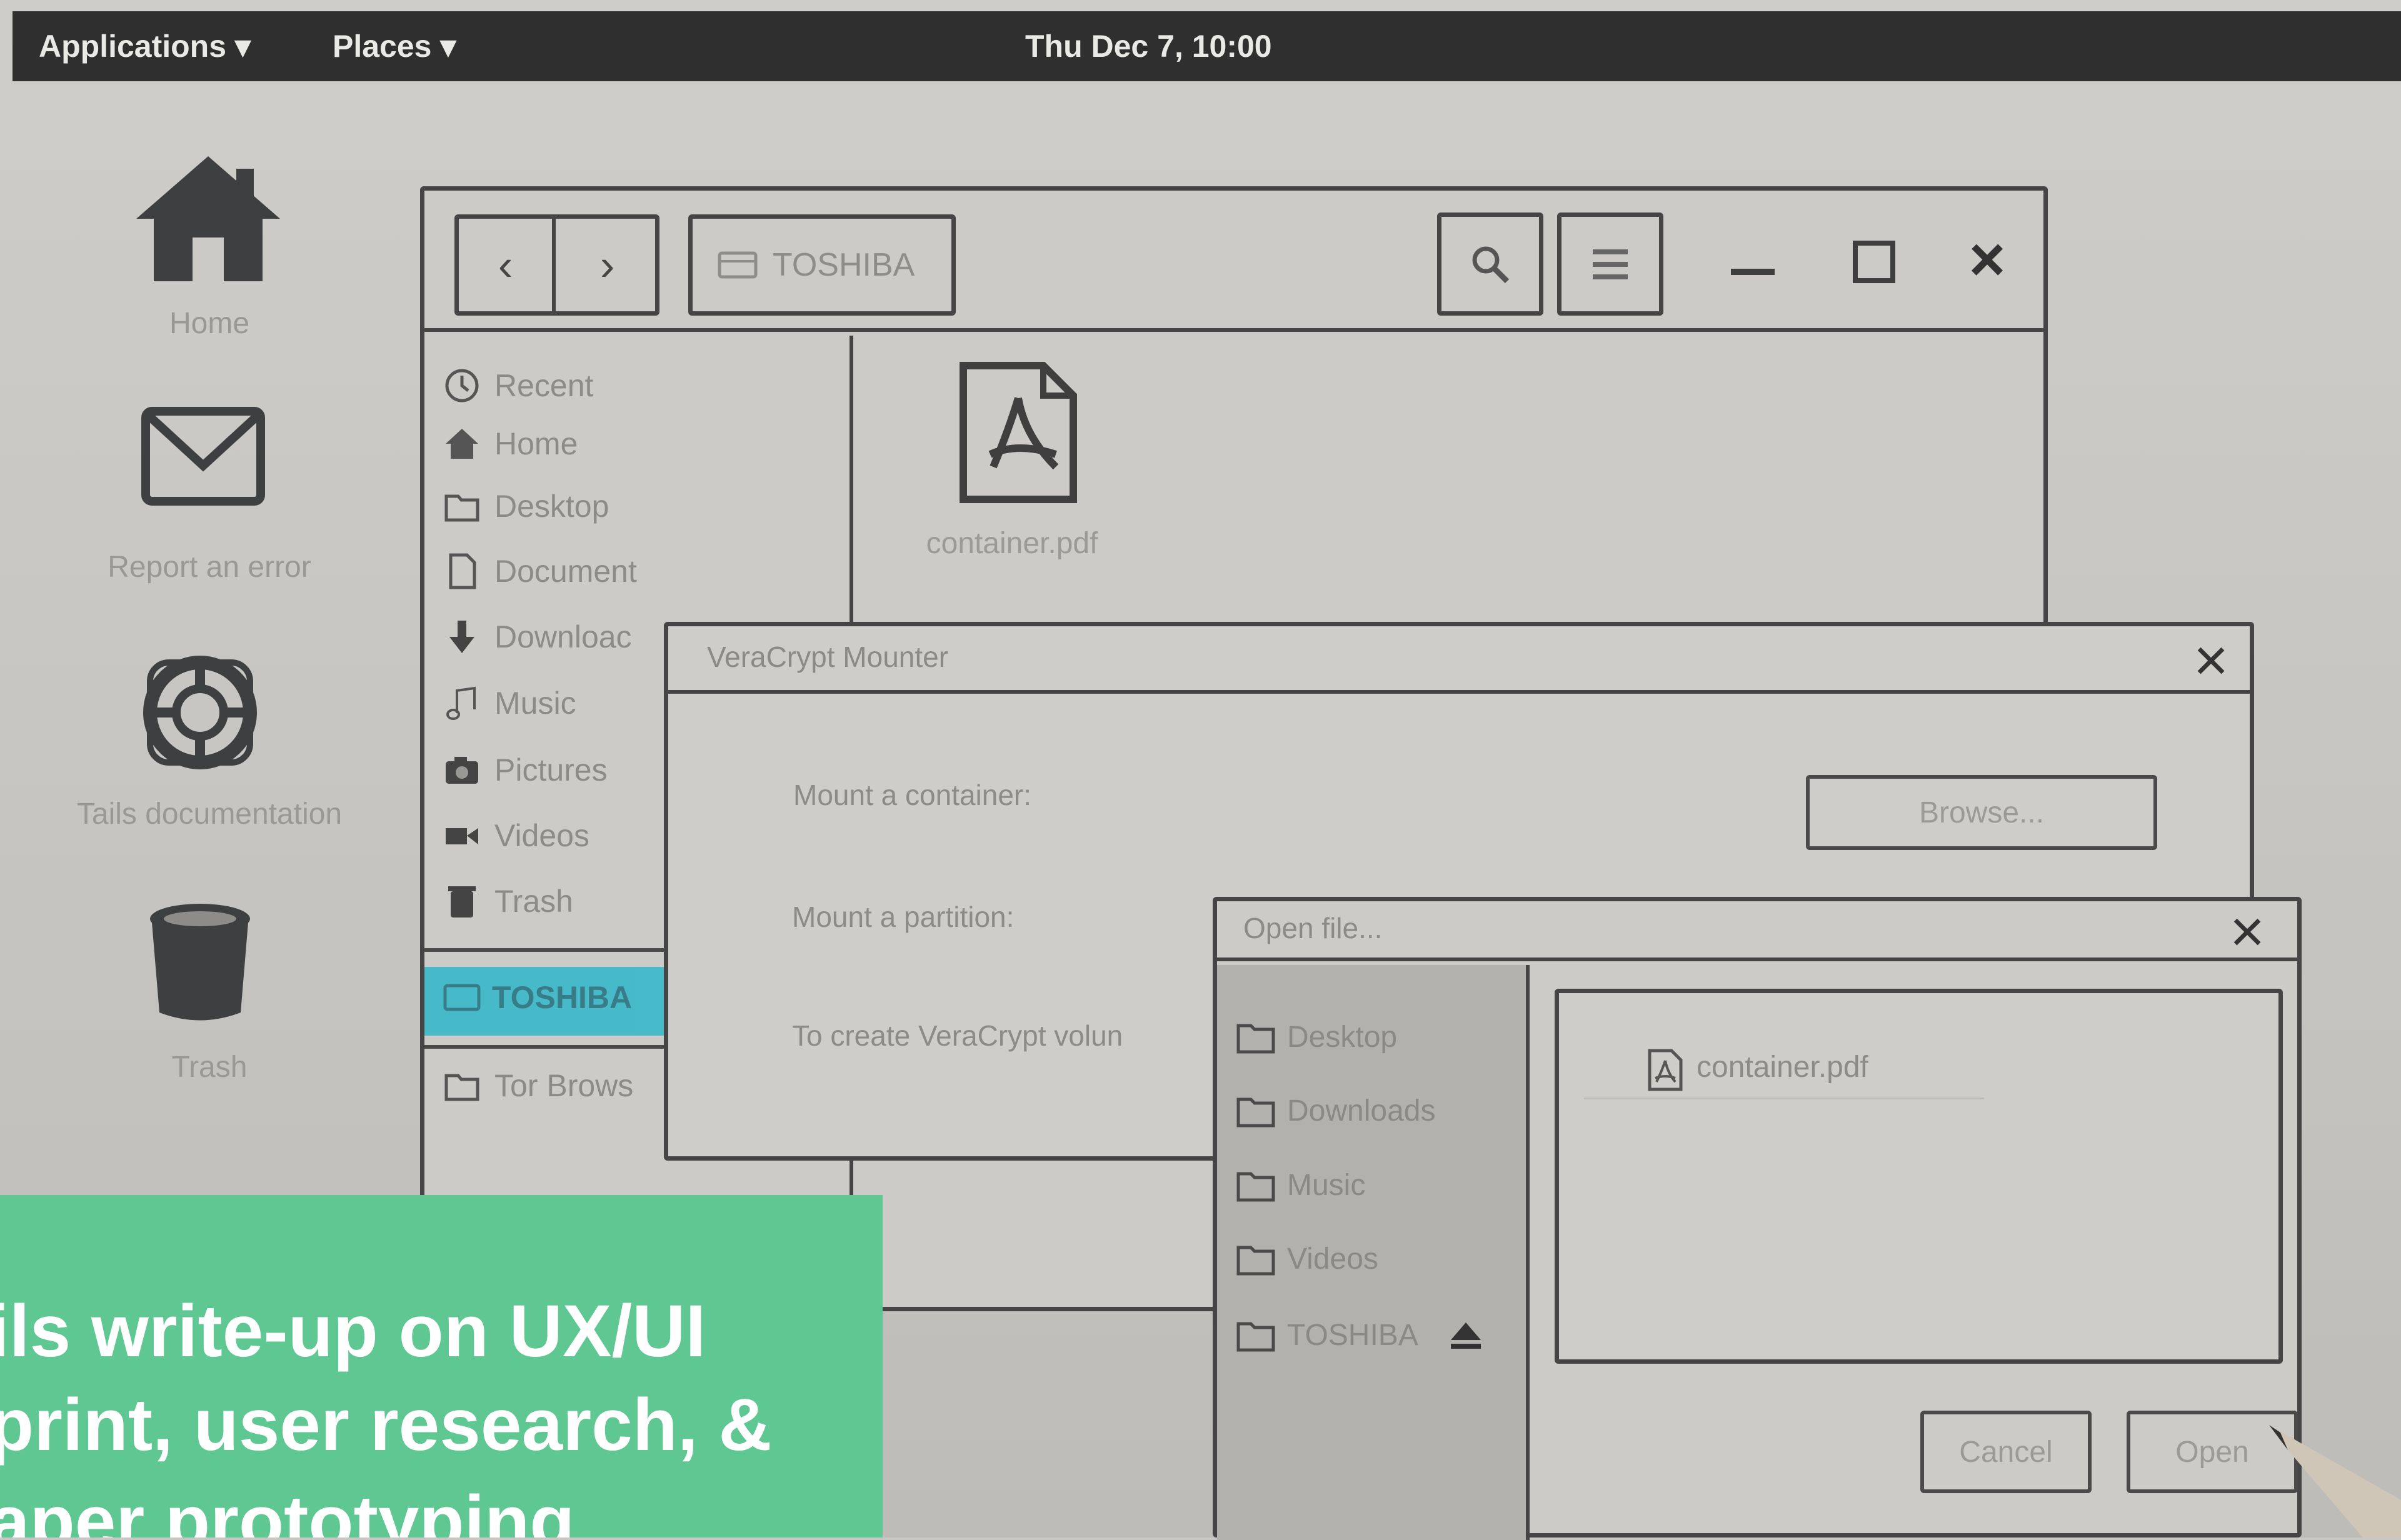 Image resolution: width=2401 pixels, height=1540 pixels. I want to click on nav-button-group: ‹ ›, so click(556, 265).